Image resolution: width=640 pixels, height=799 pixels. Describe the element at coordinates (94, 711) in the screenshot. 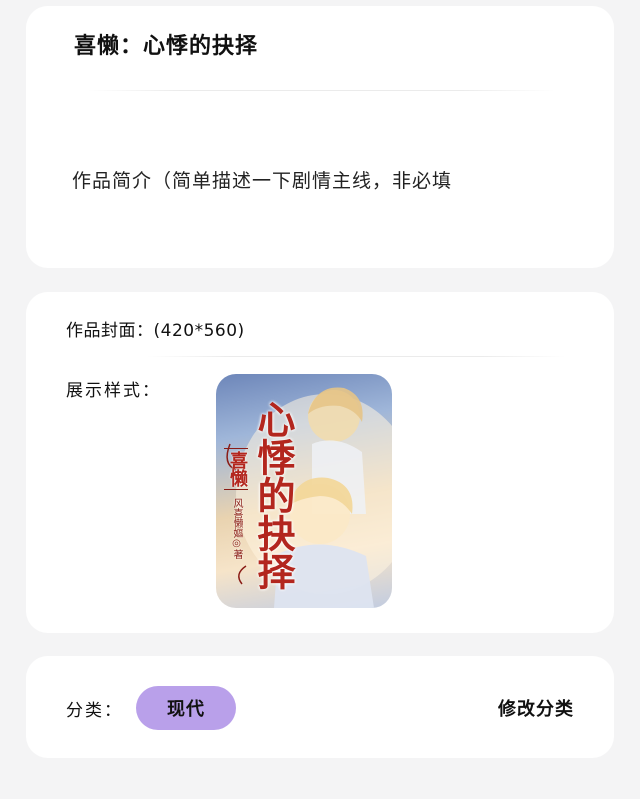

I see `category-label: 分类：` at that location.